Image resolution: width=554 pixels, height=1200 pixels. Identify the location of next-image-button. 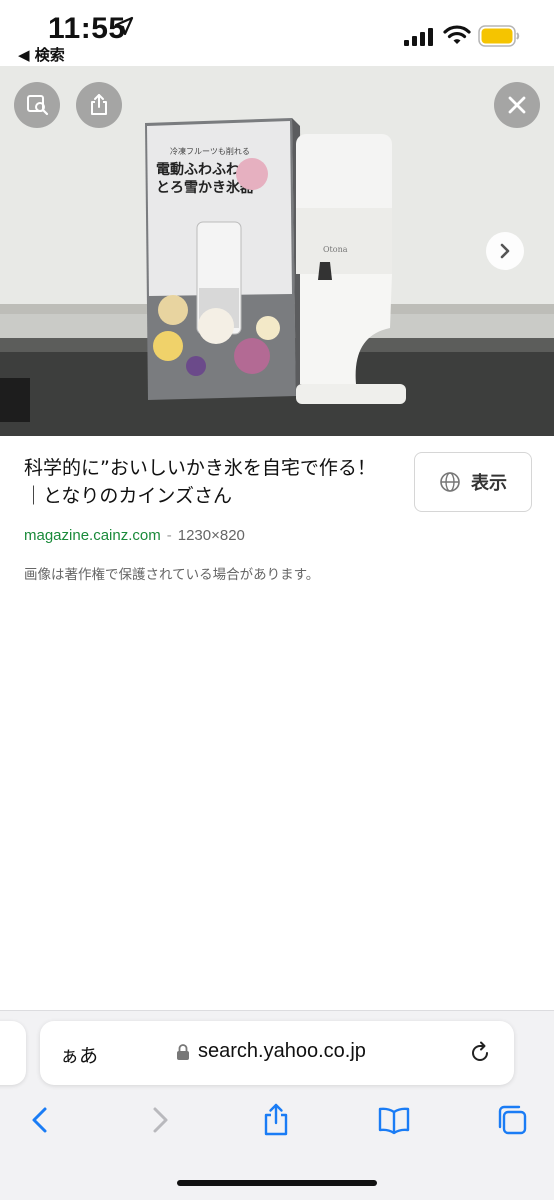
(505, 251).